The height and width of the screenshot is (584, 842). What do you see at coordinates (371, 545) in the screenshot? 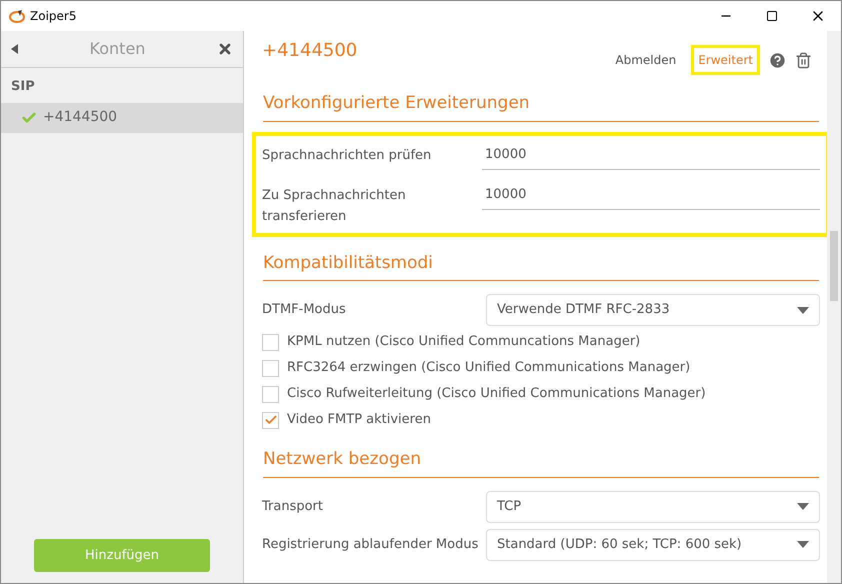
I see `field-label: Registrierung ablaufender Modus` at bounding box center [371, 545].